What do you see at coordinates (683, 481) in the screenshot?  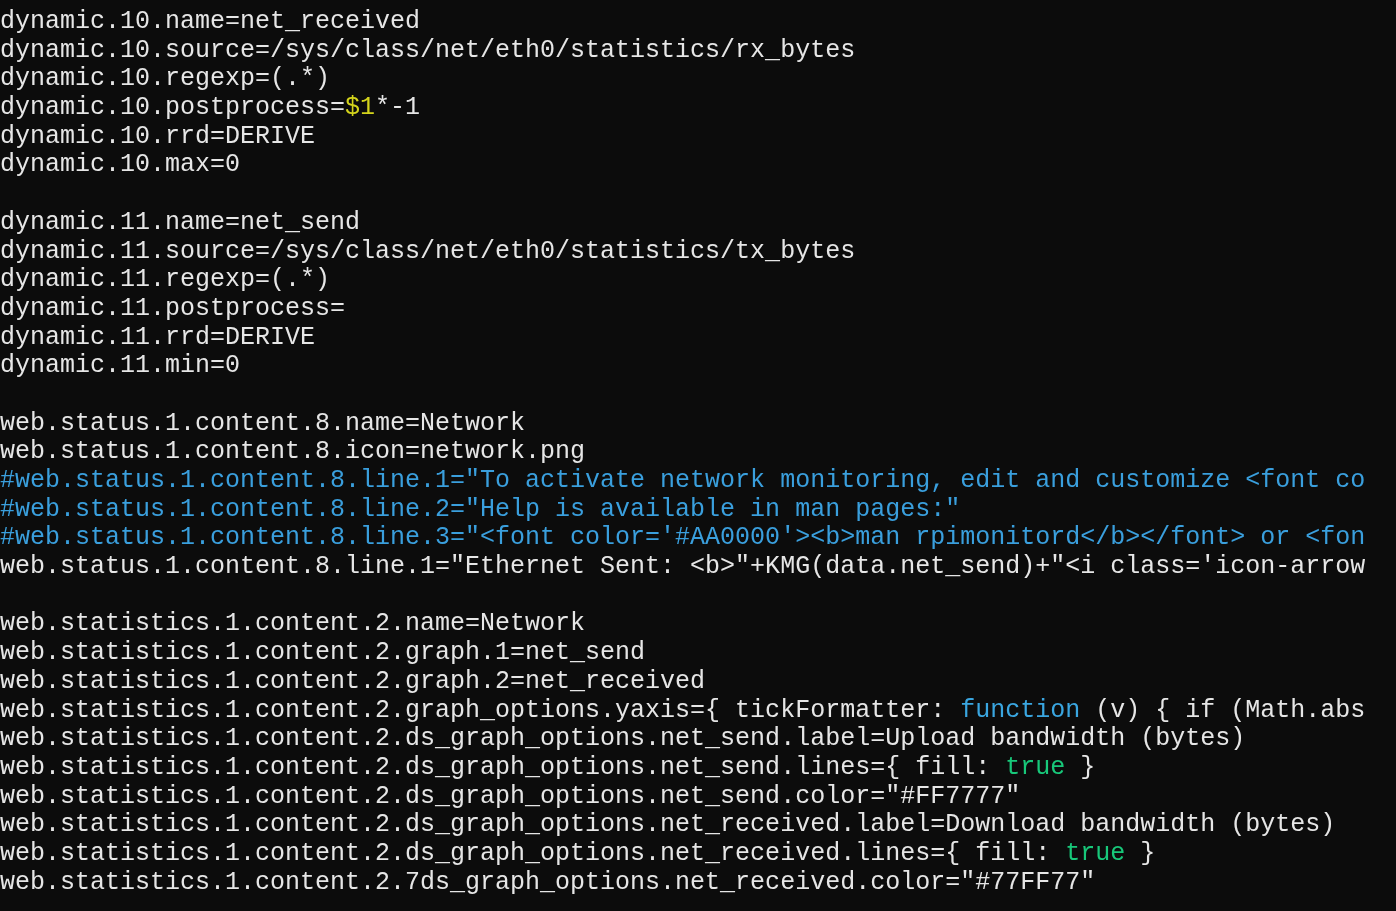 I see `comment-line: #web.status.1.content.8.line.1="To activate network monitoring, edit and customize <font co` at bounding box center [683, 481].